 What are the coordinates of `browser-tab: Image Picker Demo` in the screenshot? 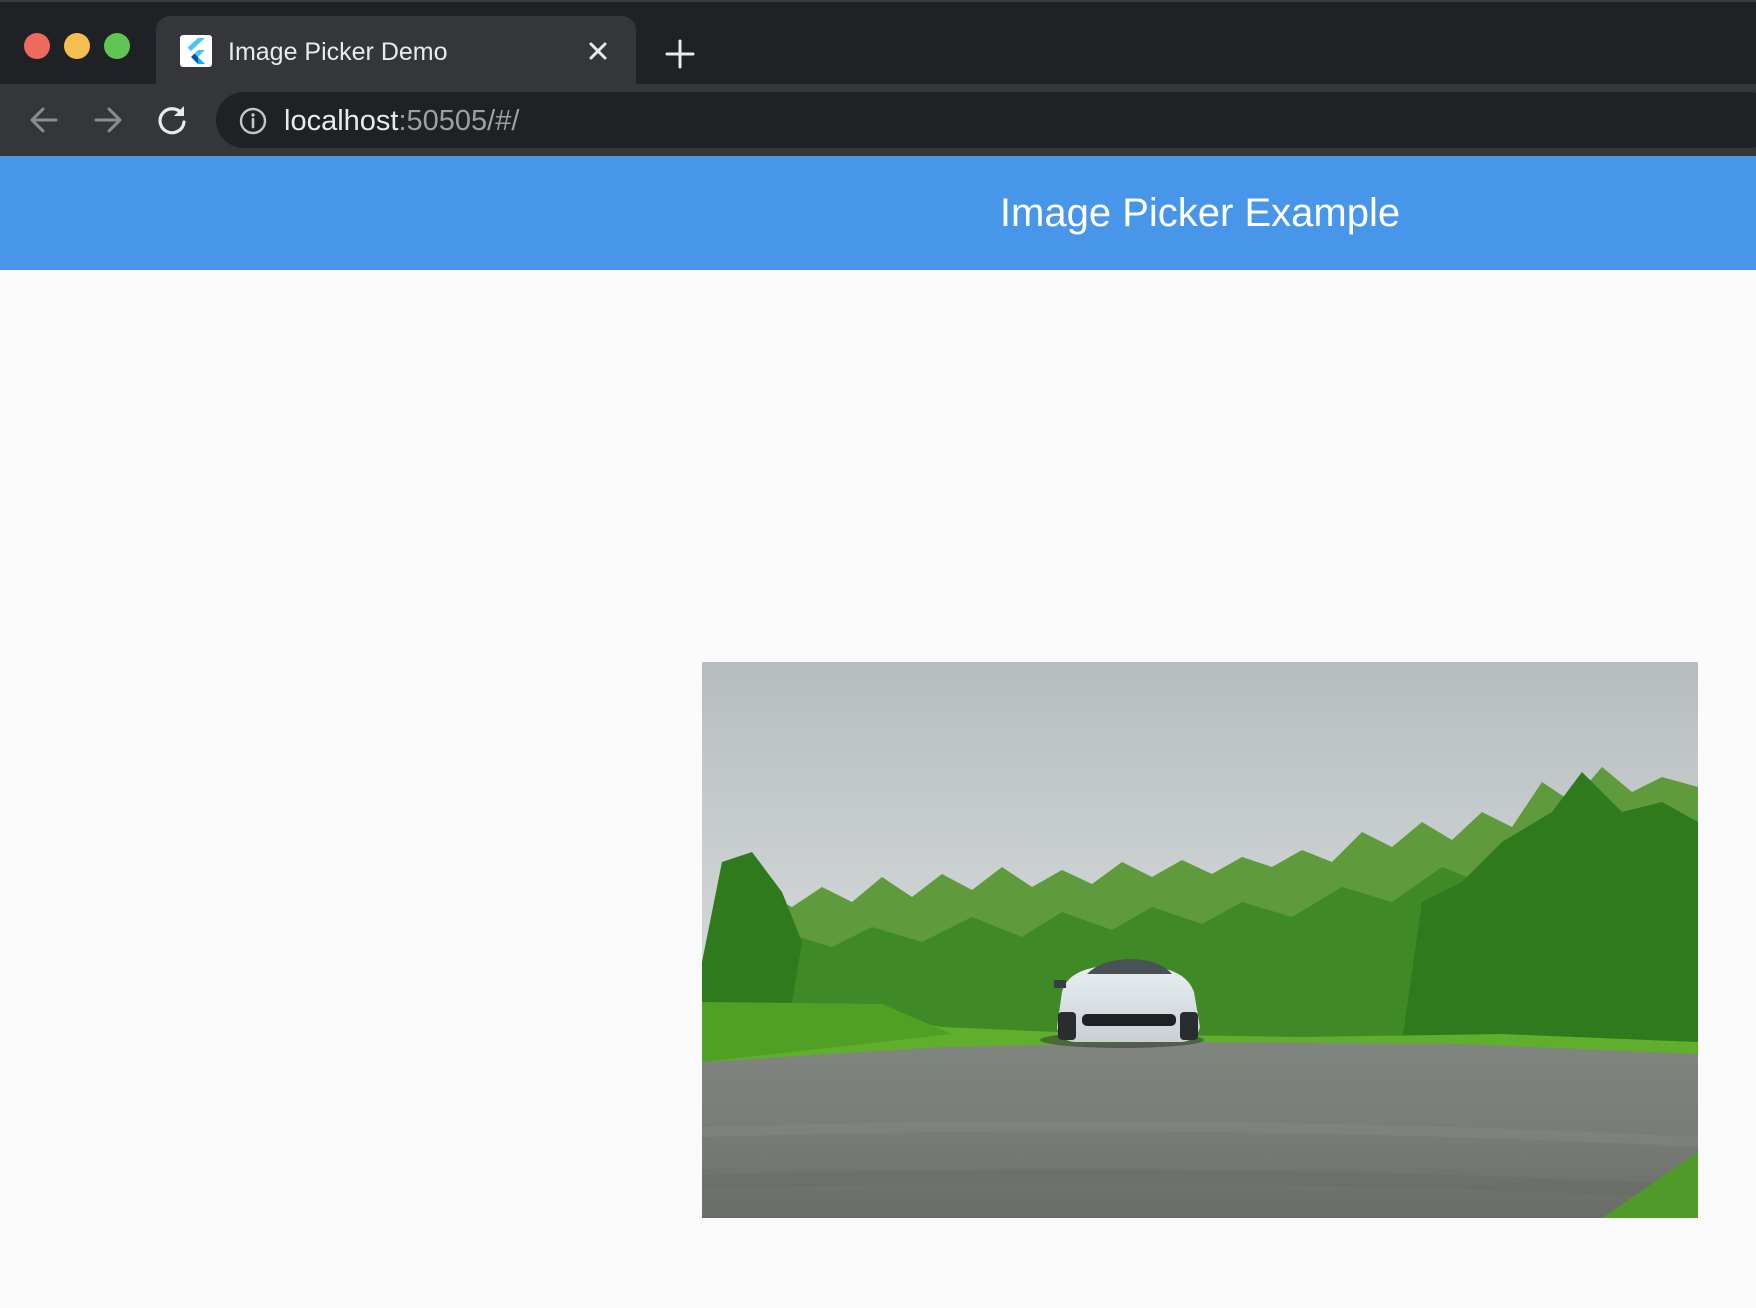 It's located at (396, 51).